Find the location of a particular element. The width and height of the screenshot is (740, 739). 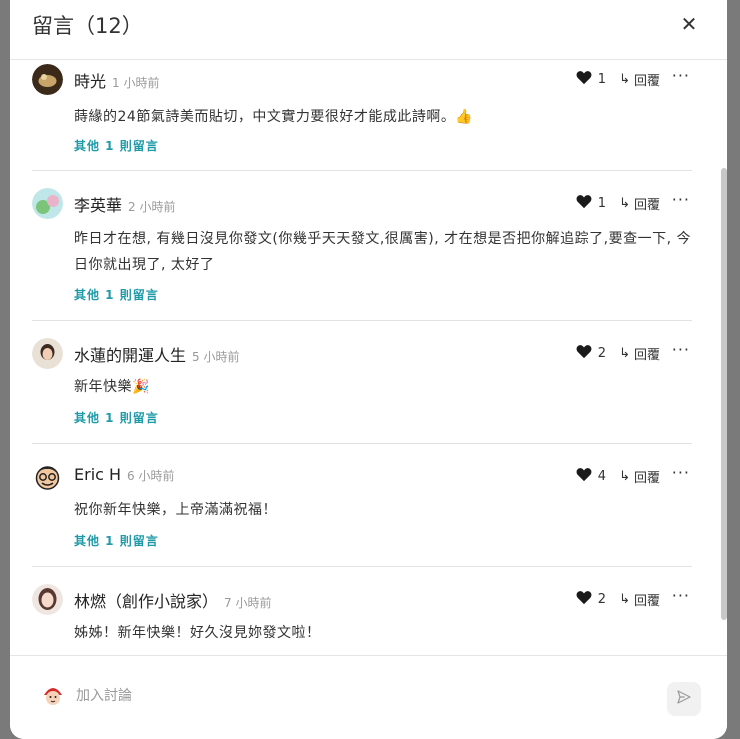

comment-time: 5 小時前 is located at coordinates (216, 357).